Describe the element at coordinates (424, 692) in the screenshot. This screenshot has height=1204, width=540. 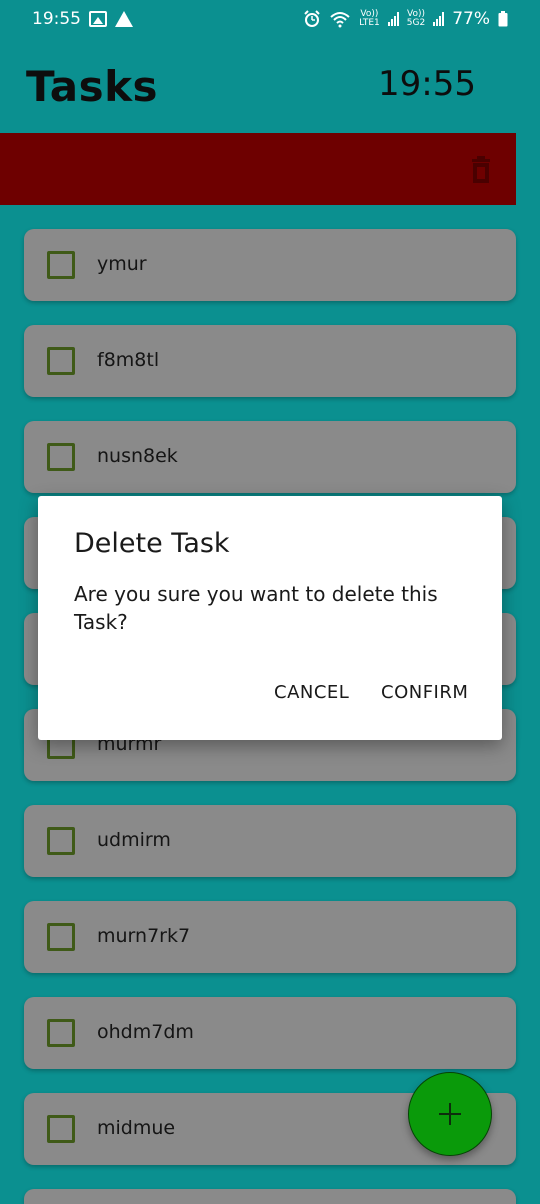
I see `confirm-button: CONFIRM` at that location.